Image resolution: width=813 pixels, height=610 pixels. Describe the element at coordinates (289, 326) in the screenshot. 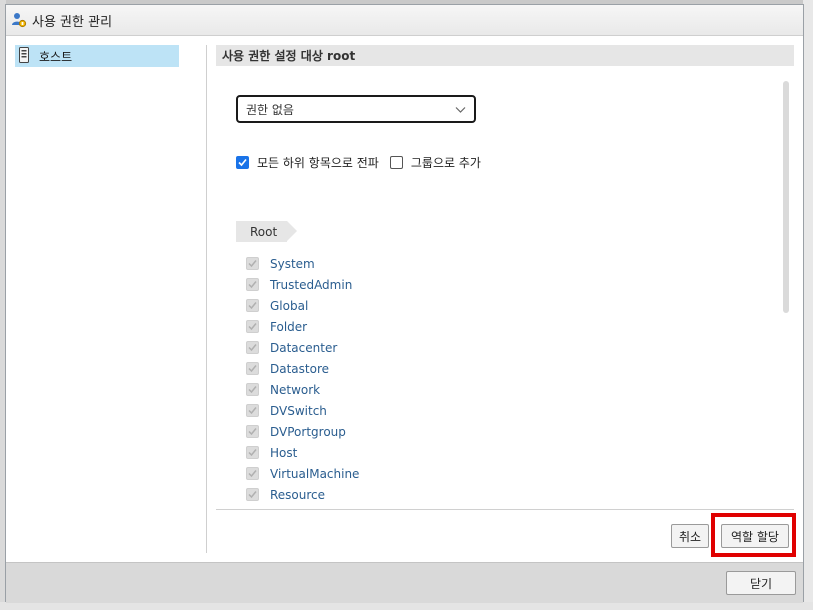

I see `privilege-name: Folder` at that location.